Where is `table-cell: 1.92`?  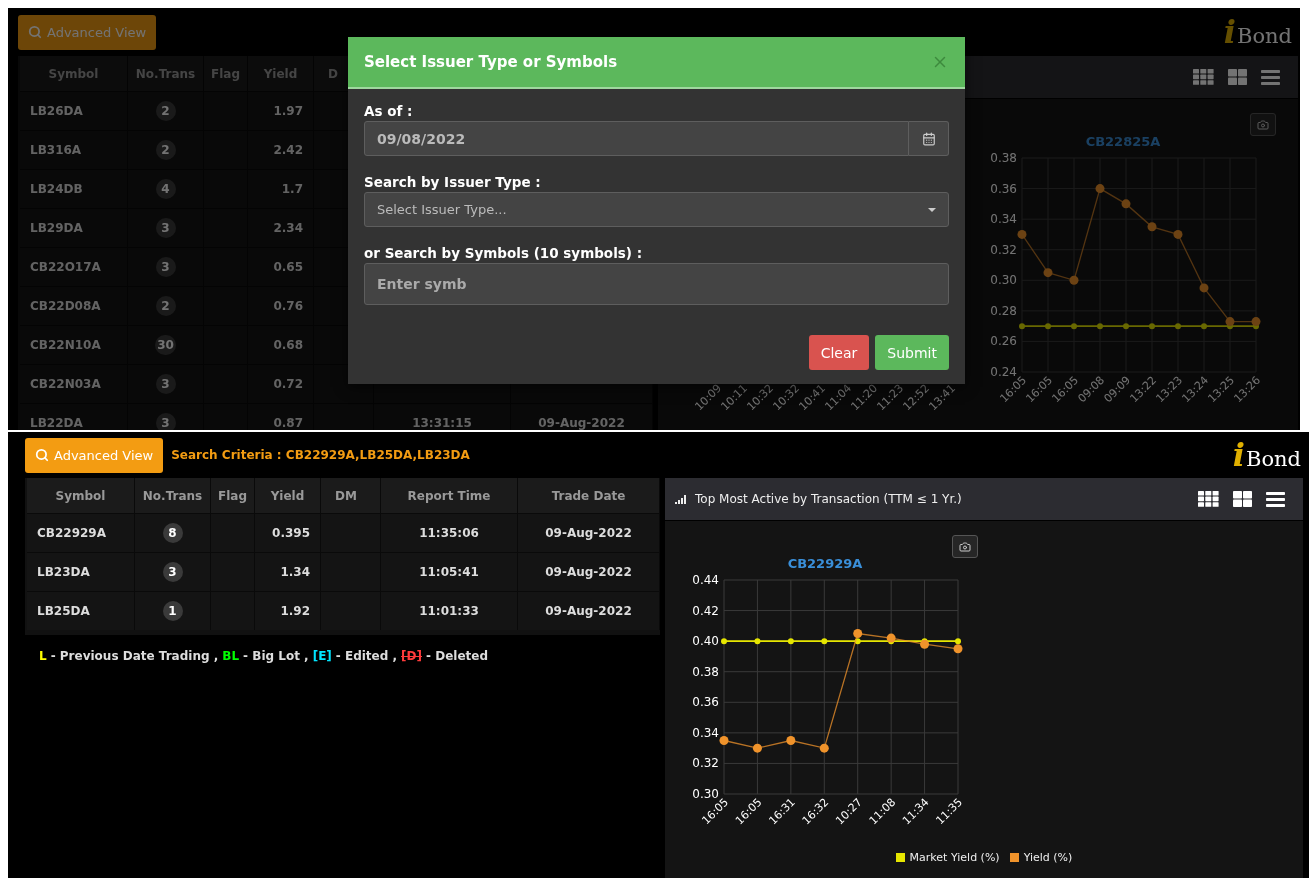 table-cell: 1.92 is located at coordinates (288, 611).